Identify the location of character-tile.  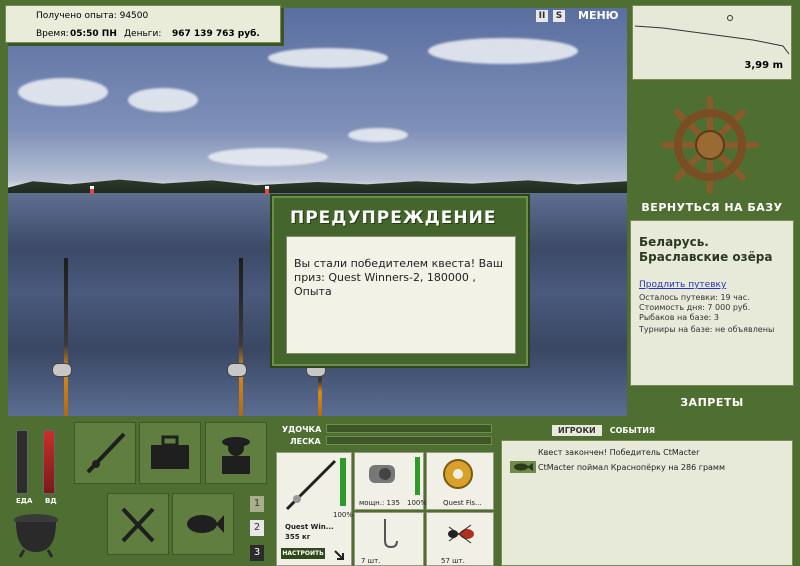
(236, 453).